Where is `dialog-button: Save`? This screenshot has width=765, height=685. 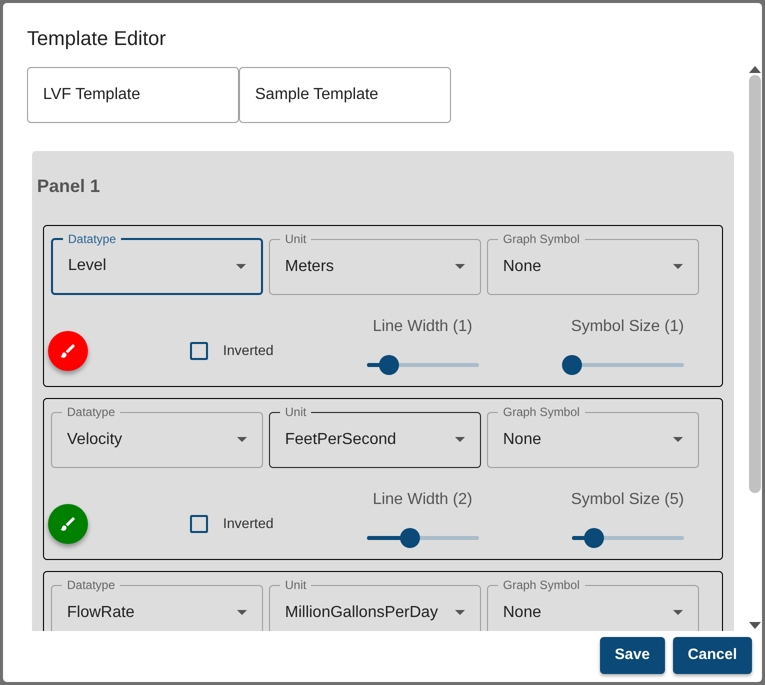 dialog-button: Save is located at coordinates (632, 655).